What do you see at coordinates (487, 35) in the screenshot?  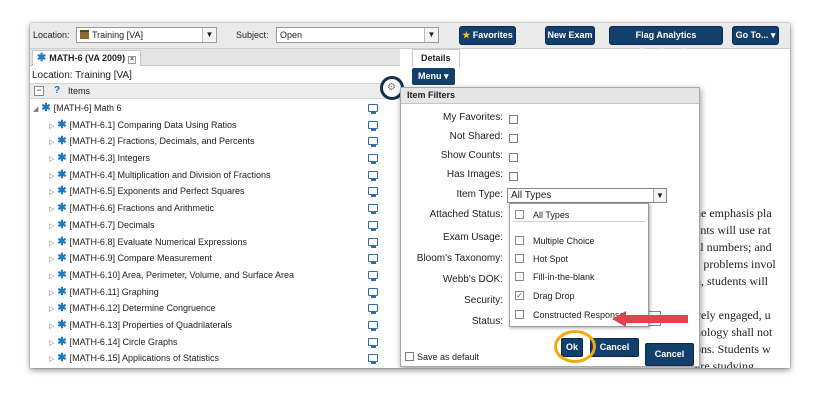 I see `favorites-button: ★ Favorites` at bounding box center [487, 35].